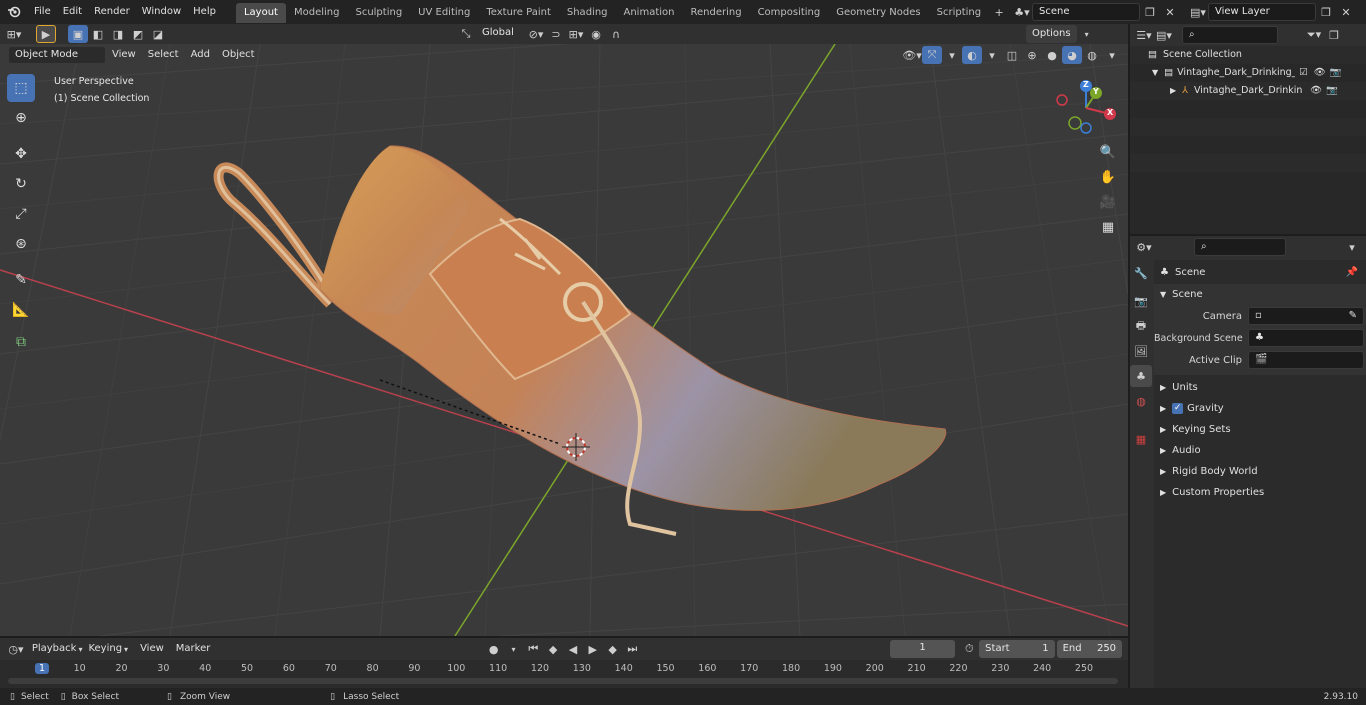  What do you see at coordinates (553, 649) in the screenshot?
I see `prev-keyframe-icon: ◆` at bounding box center [553, 649].